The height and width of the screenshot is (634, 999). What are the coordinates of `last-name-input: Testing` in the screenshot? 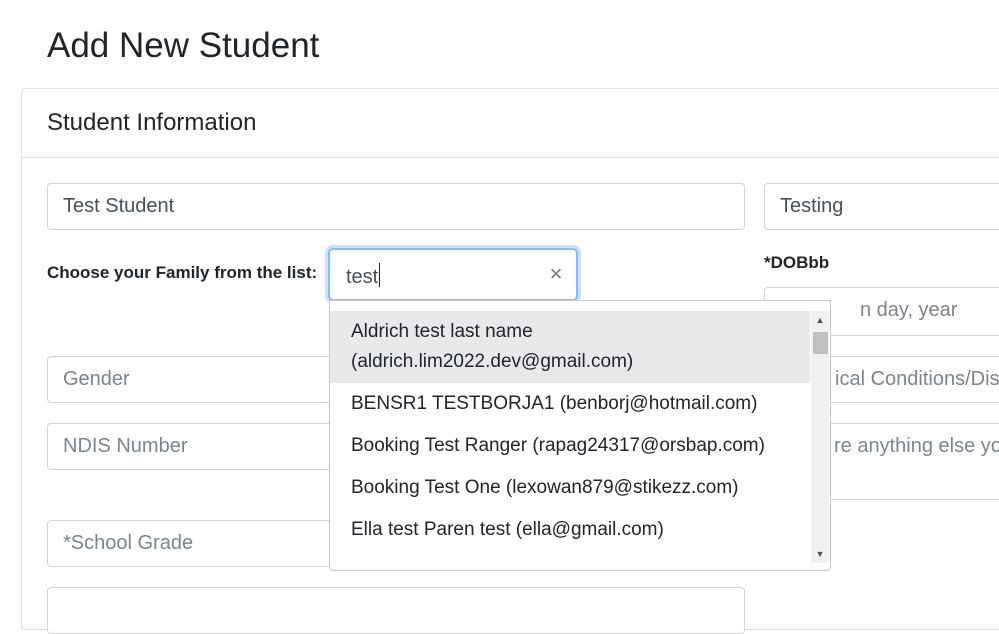 It's located at (881, 206).